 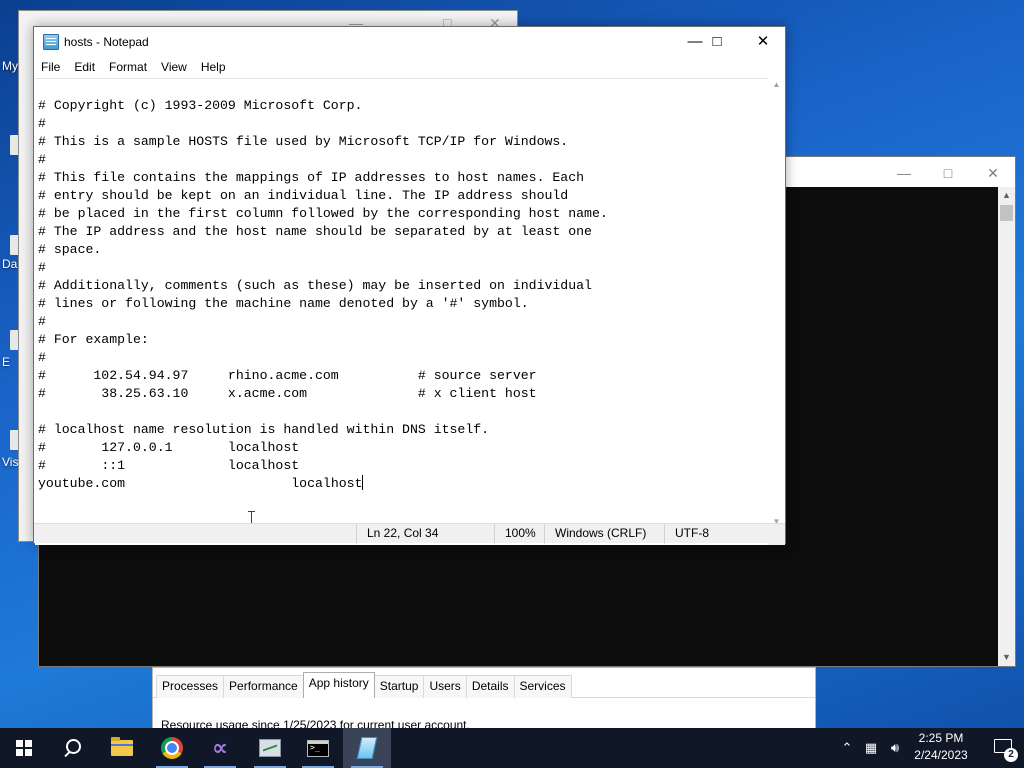 I want to click on scroll-thumb, so click(x=1006, y=213).